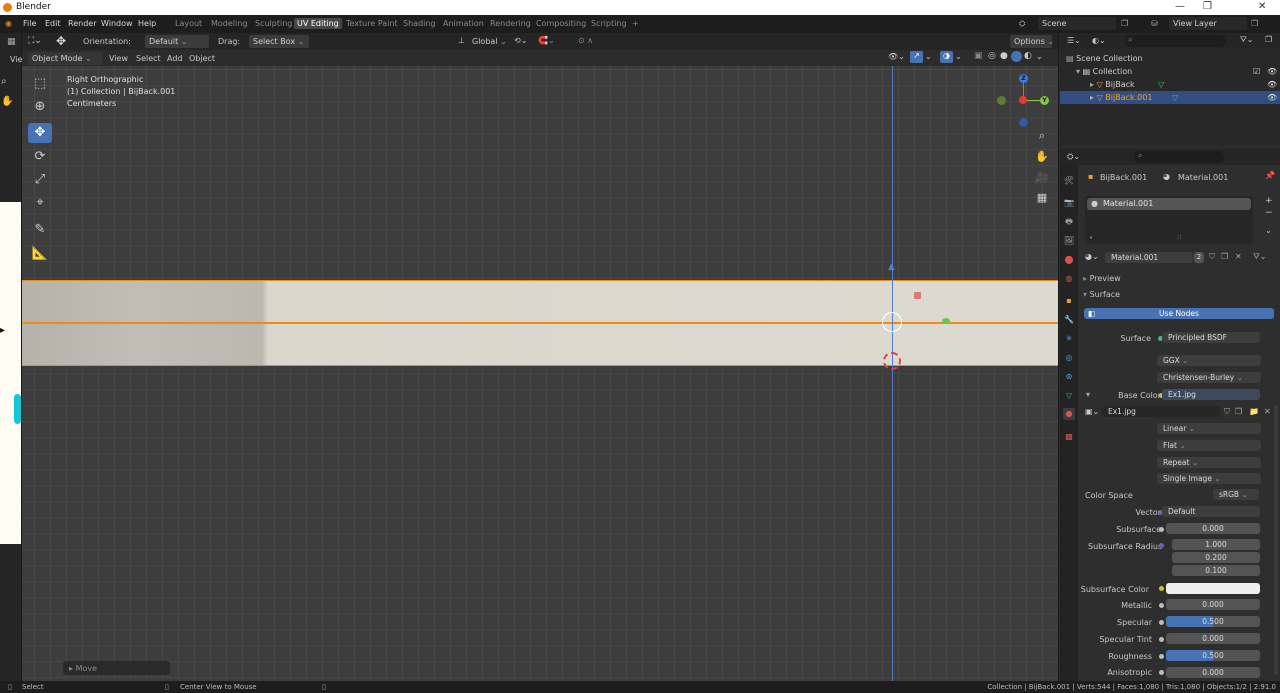 Image resolution: width=1280 pixels, height=693 pixels. I want to click on interpolation-dropdown: Linear, so click(1209, 428).